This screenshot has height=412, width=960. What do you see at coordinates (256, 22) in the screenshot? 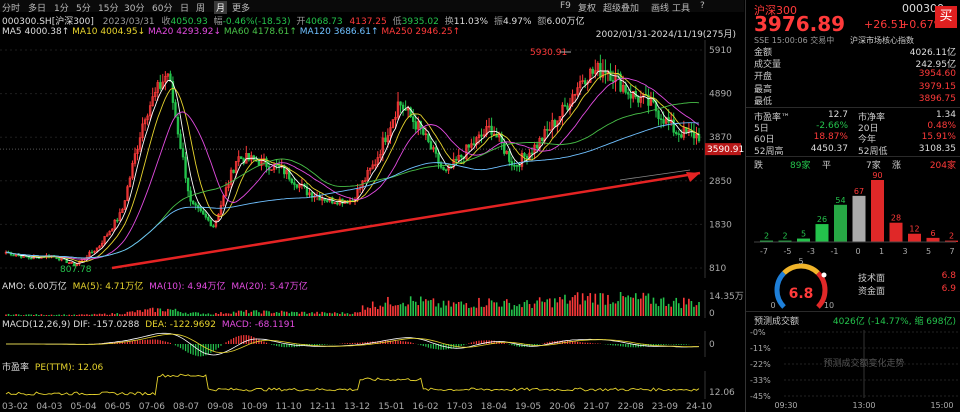
I see `change-value: -0.46%(-18.53)` at bounding box center [256, 22].